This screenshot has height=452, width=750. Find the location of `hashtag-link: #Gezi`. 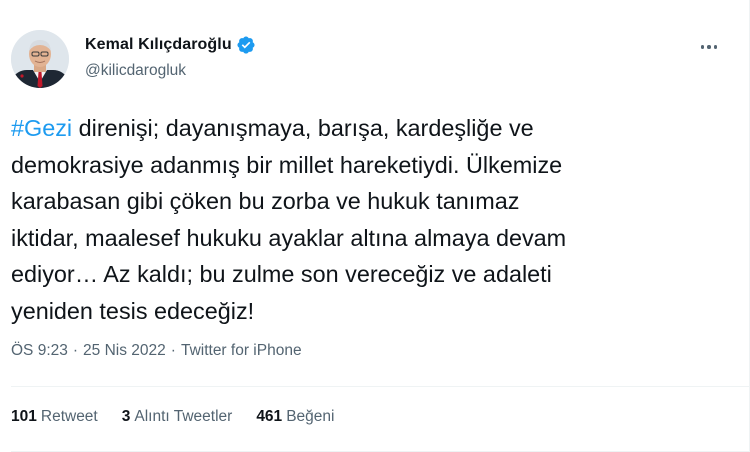

hashtag-link: #Gezi is located at coordinates (41, 128).